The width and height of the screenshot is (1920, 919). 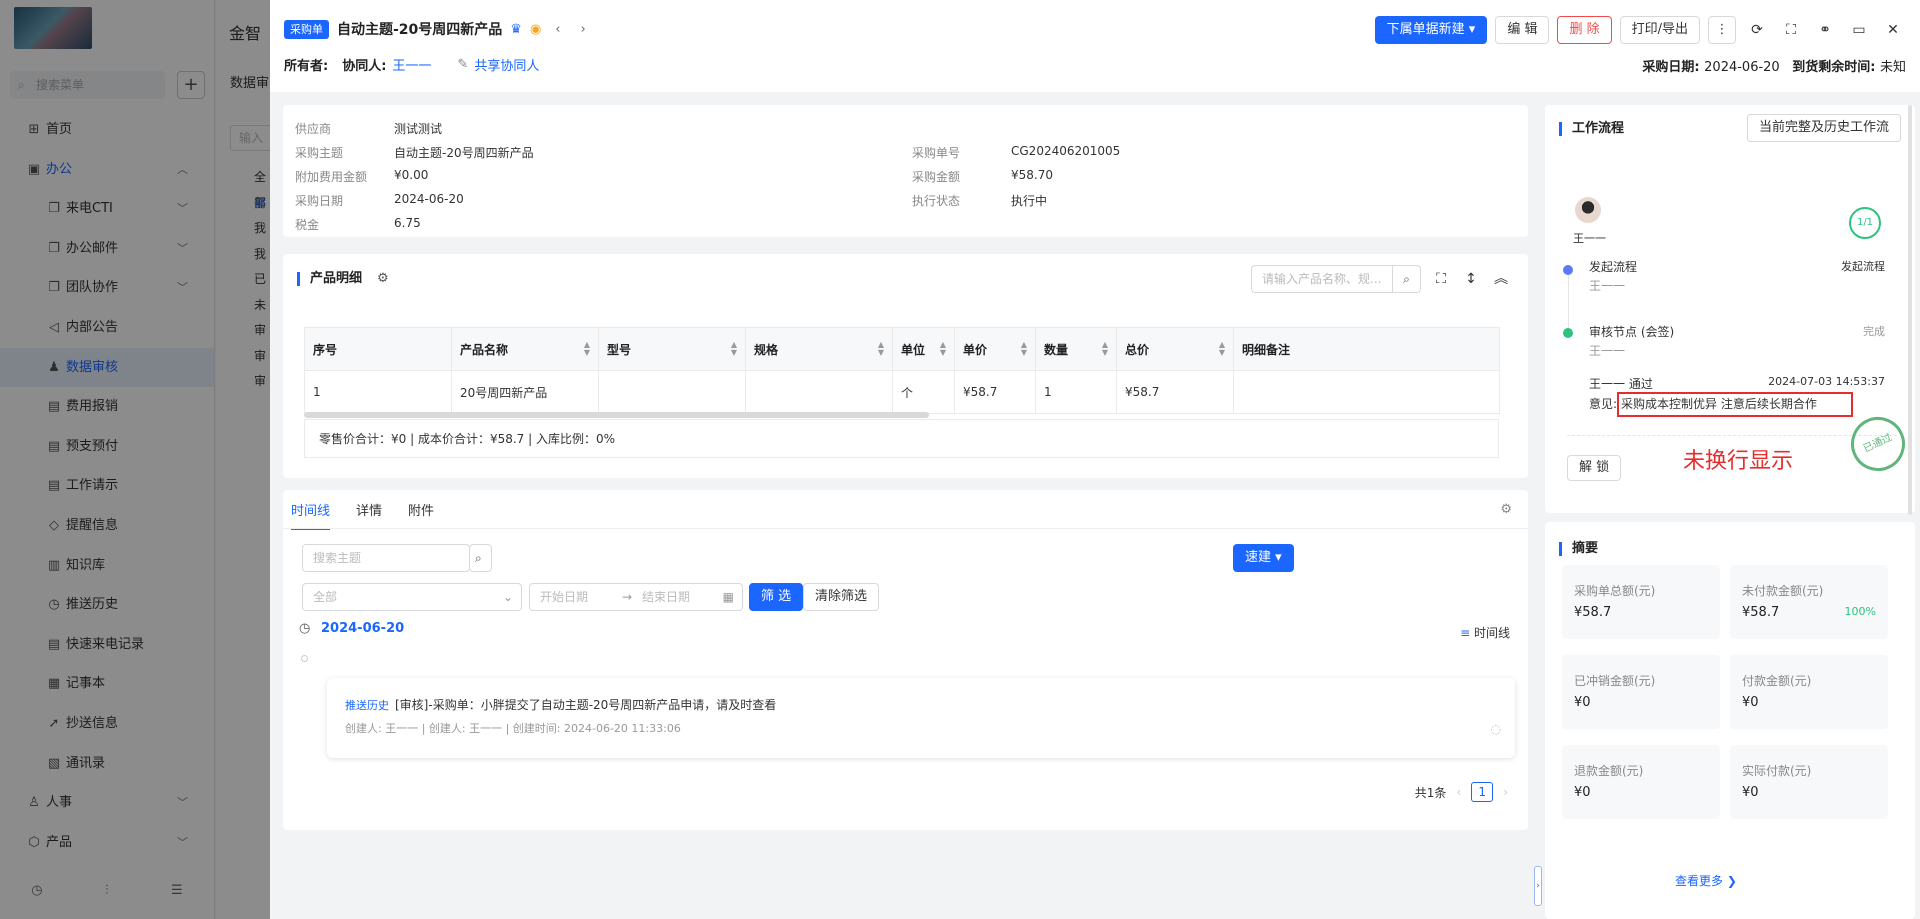 I want to click on column-header: 产品名称 ▲ ▼, so click(x=525, y=349).